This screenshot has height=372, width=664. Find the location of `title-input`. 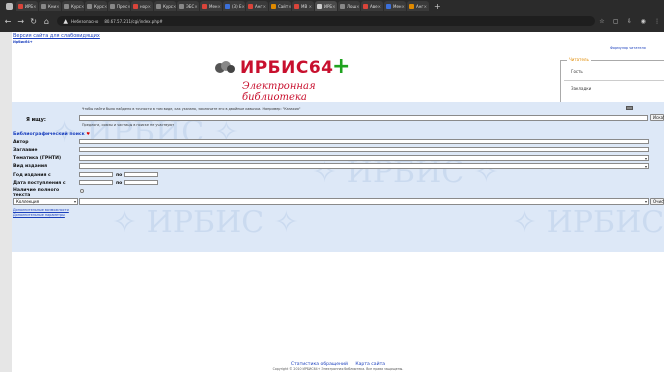

title-input is located at coordinates (364, 149).